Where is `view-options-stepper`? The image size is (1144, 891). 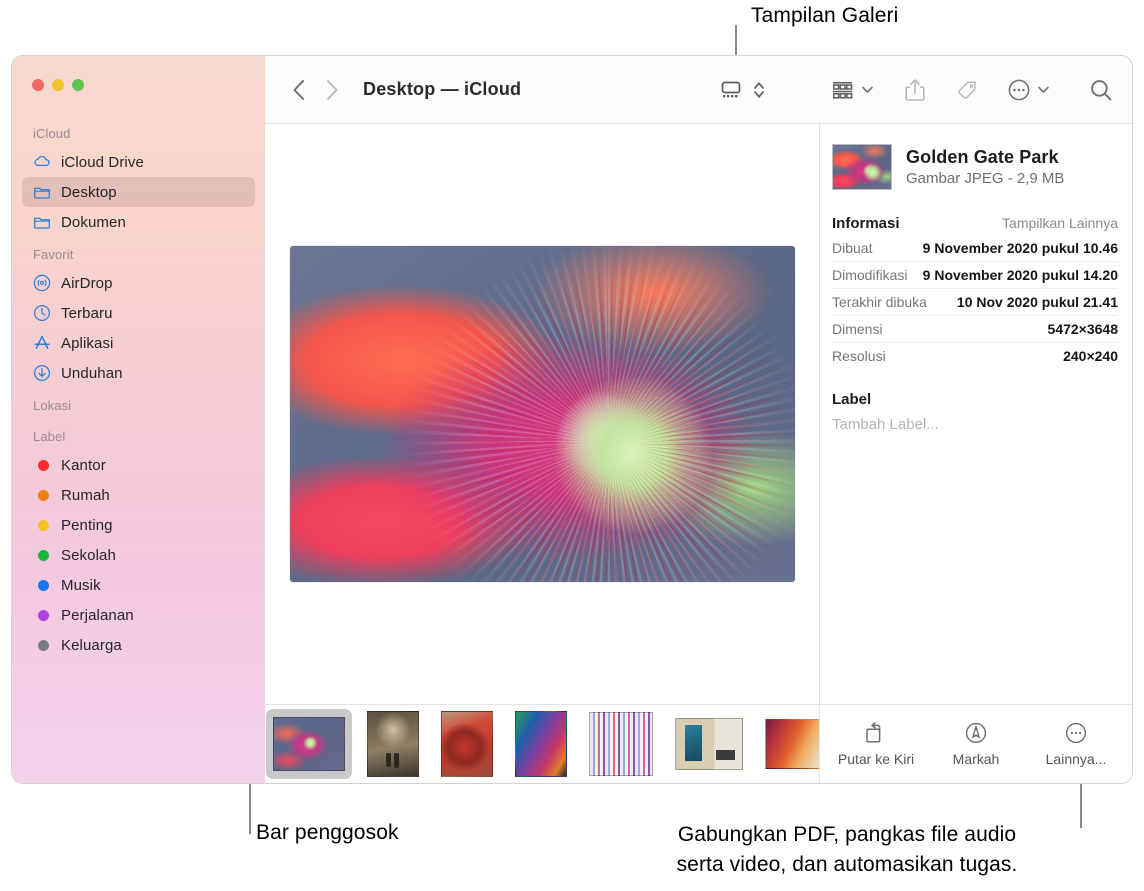
view-options-stepper is located at coordinates (759, 90).